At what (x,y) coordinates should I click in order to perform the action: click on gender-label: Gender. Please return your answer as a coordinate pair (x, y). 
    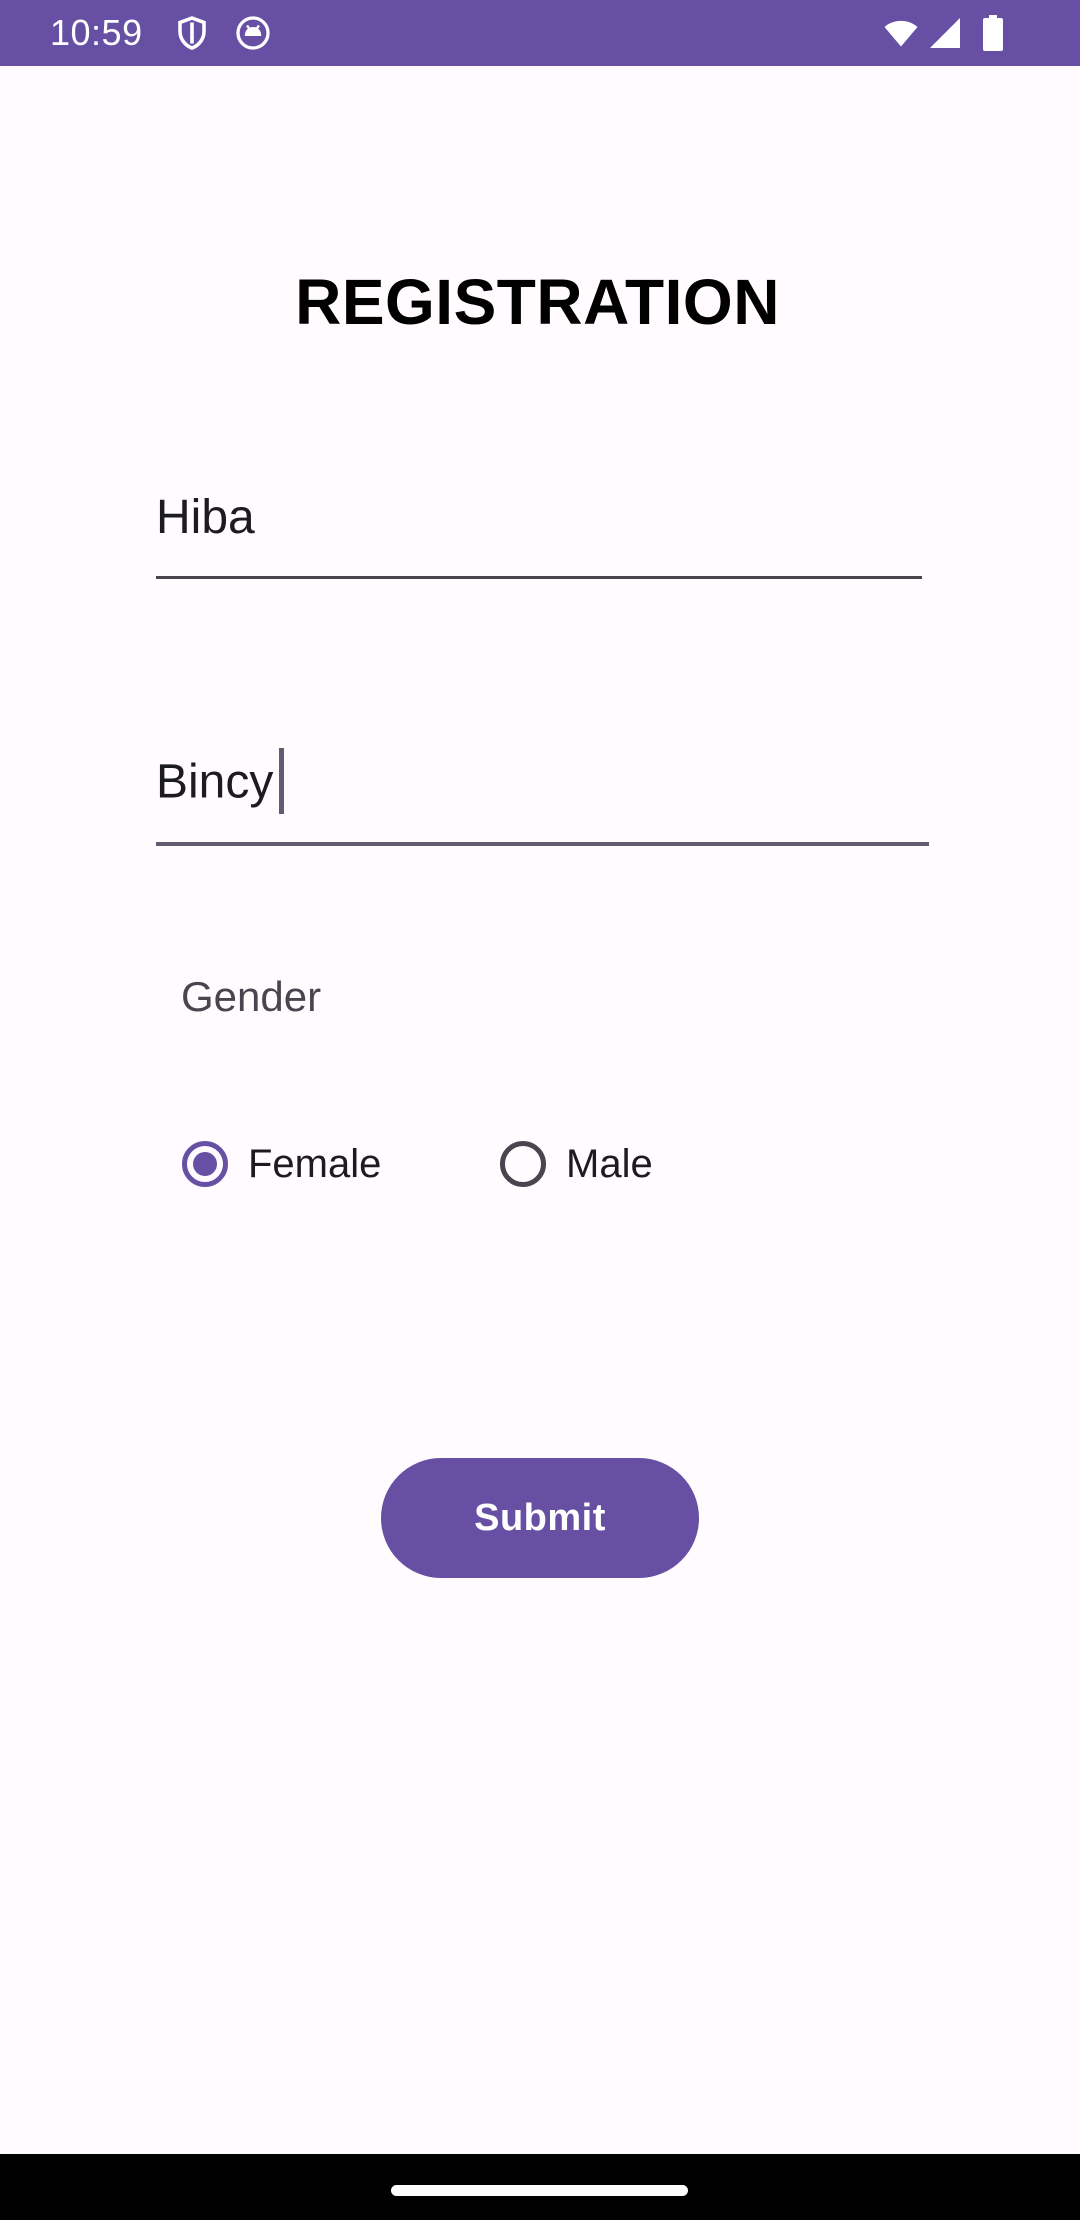
    Looking at the image, I should click on (251, 996).